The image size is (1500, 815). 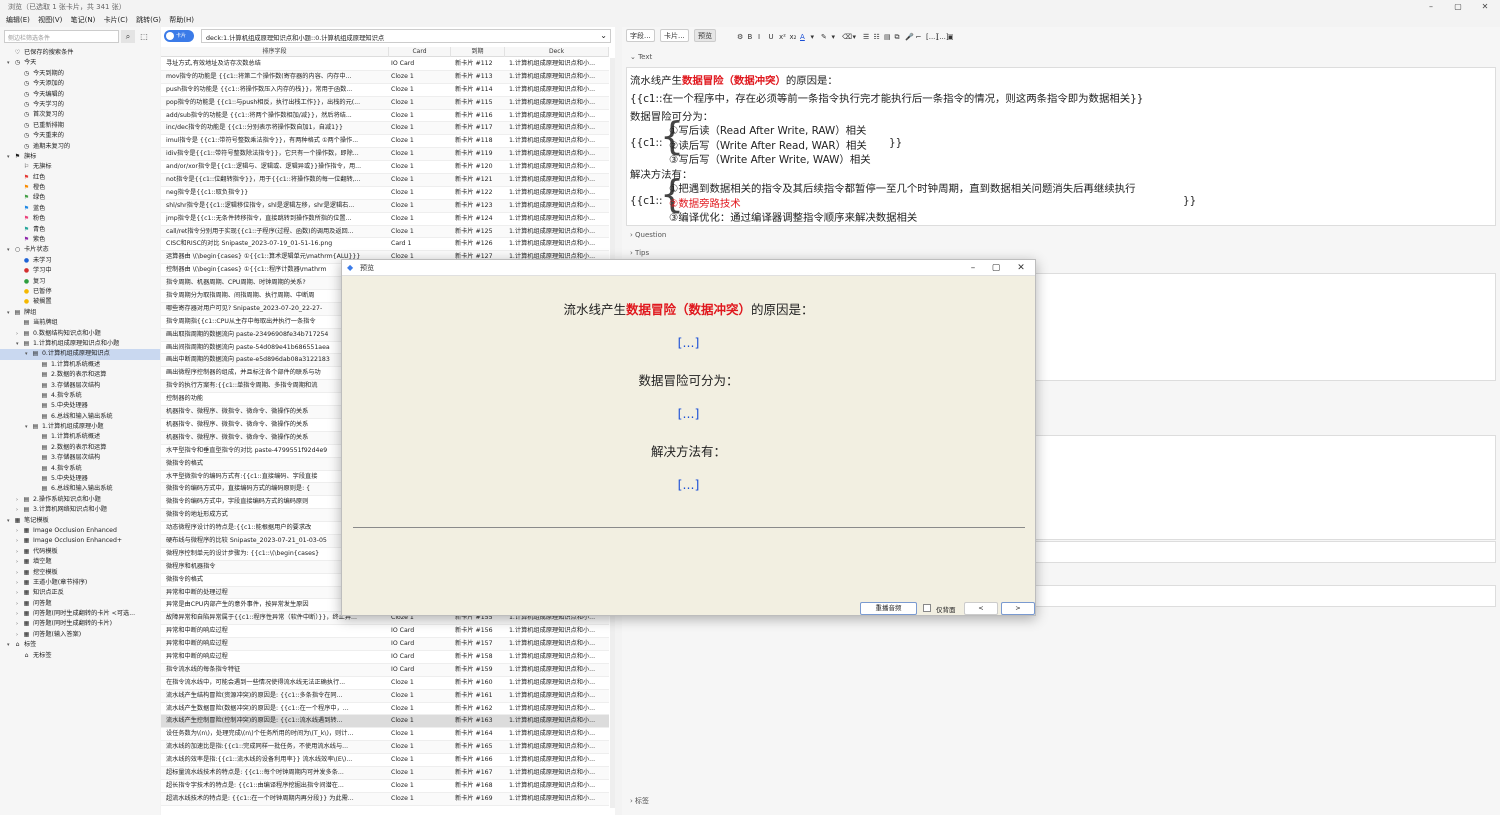 What do you see at coordinates (80, 157) in the screenshot?
I see `sidebar-item: ▾ ⚑ 旗标` at bounding box center [80, 157].